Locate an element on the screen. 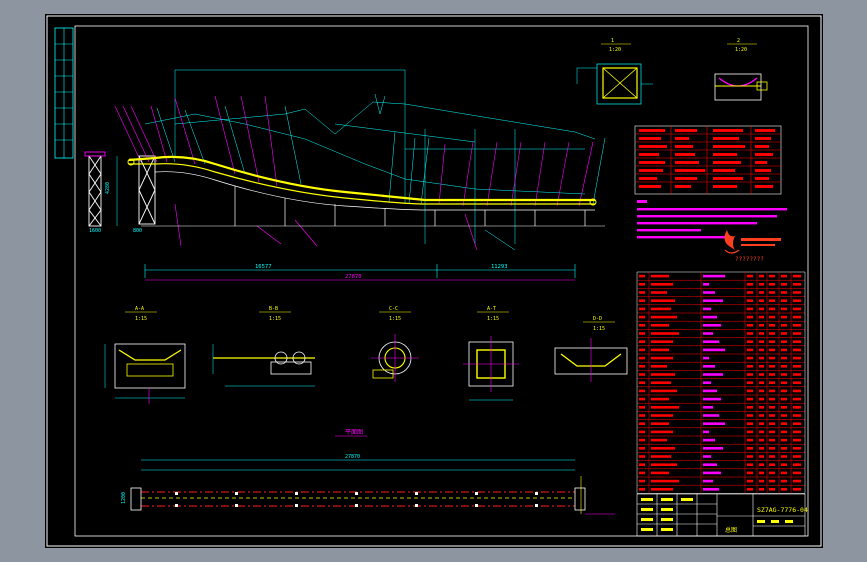 This screenshot has width=867, height=562. view-3-label: C-C is located at coordinates (393, 309).